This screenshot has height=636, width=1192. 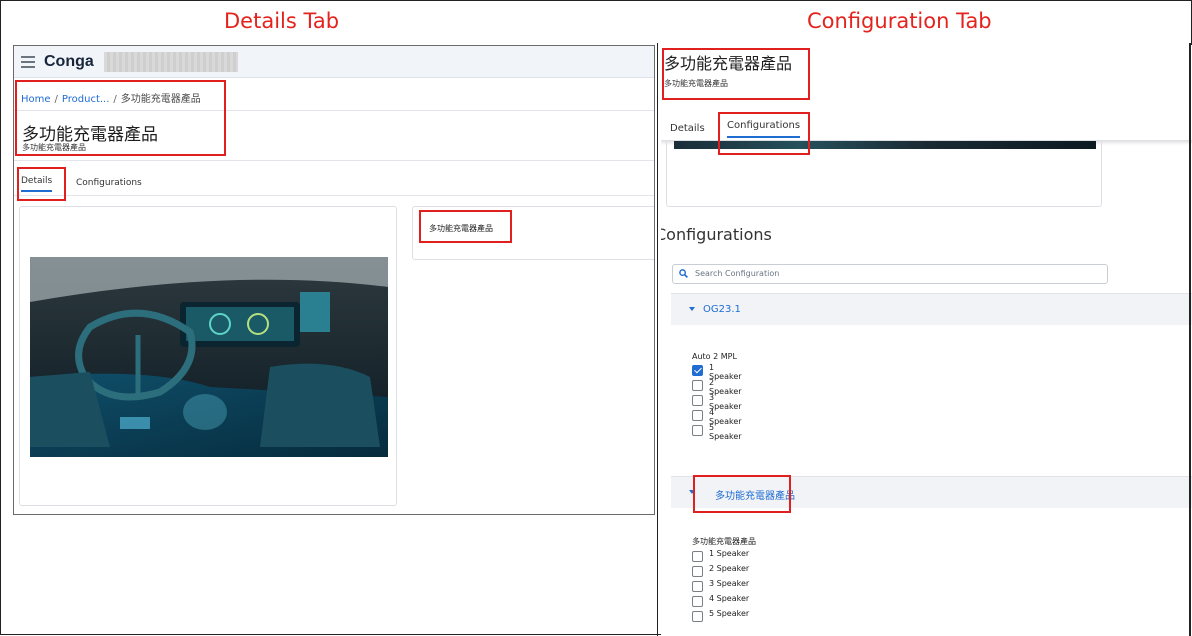 I want to click on redacted-region, so click(x=171, y=62).